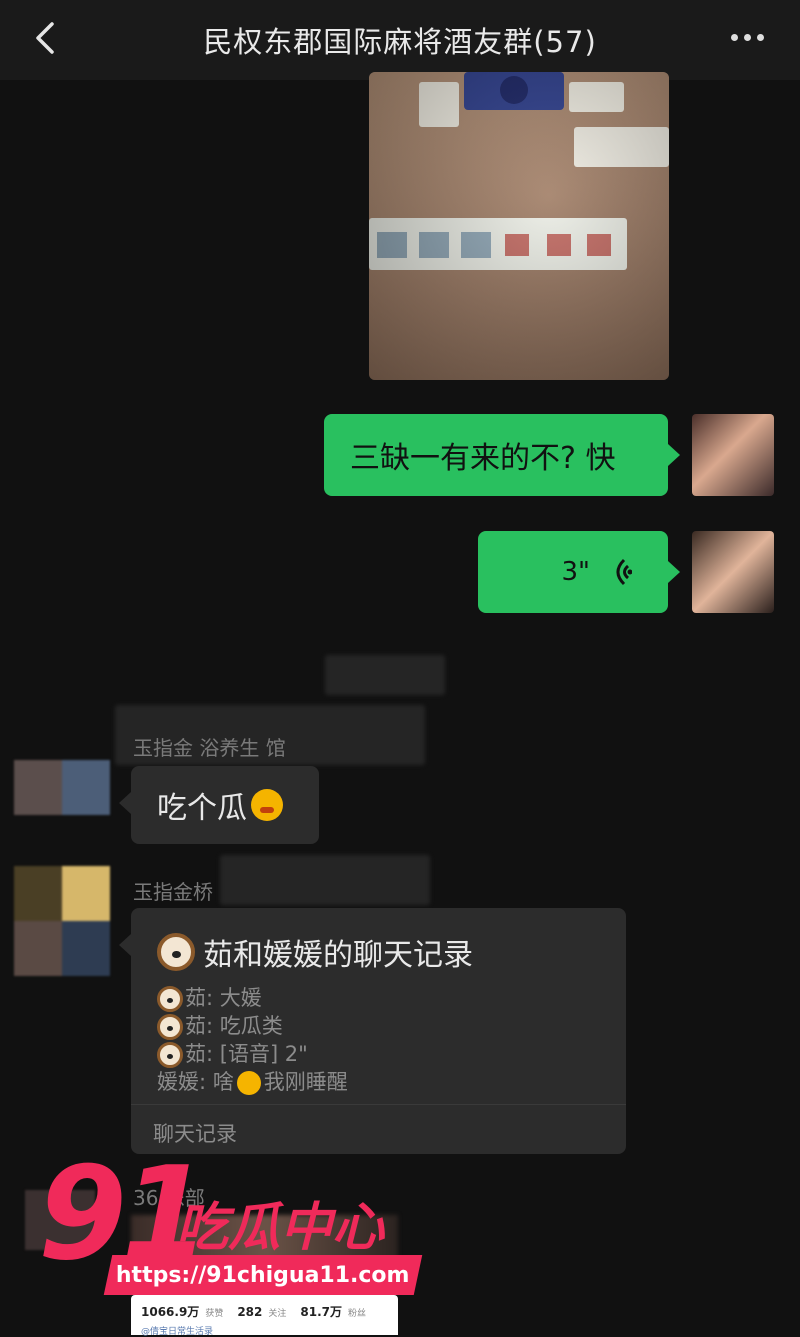  Describe the element at coordinates (391, 1054) in the screenshot. I see `history-line: 茹: [语音] 2"` at that location.